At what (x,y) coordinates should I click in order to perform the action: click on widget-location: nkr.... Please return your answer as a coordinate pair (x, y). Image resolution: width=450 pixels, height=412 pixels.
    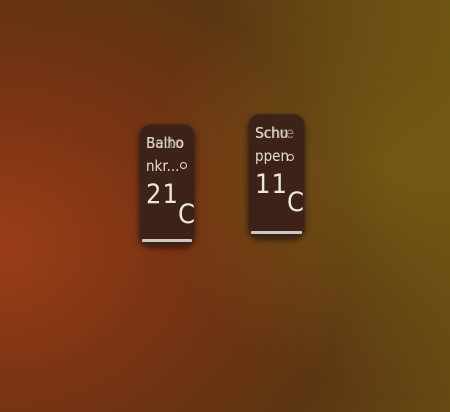
    Looking at the image, I should click on (163, 166).